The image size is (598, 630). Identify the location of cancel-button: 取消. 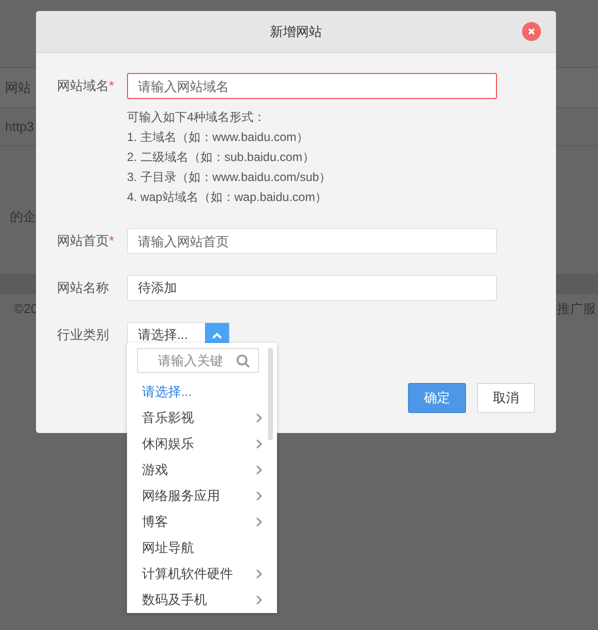
(506, 398).